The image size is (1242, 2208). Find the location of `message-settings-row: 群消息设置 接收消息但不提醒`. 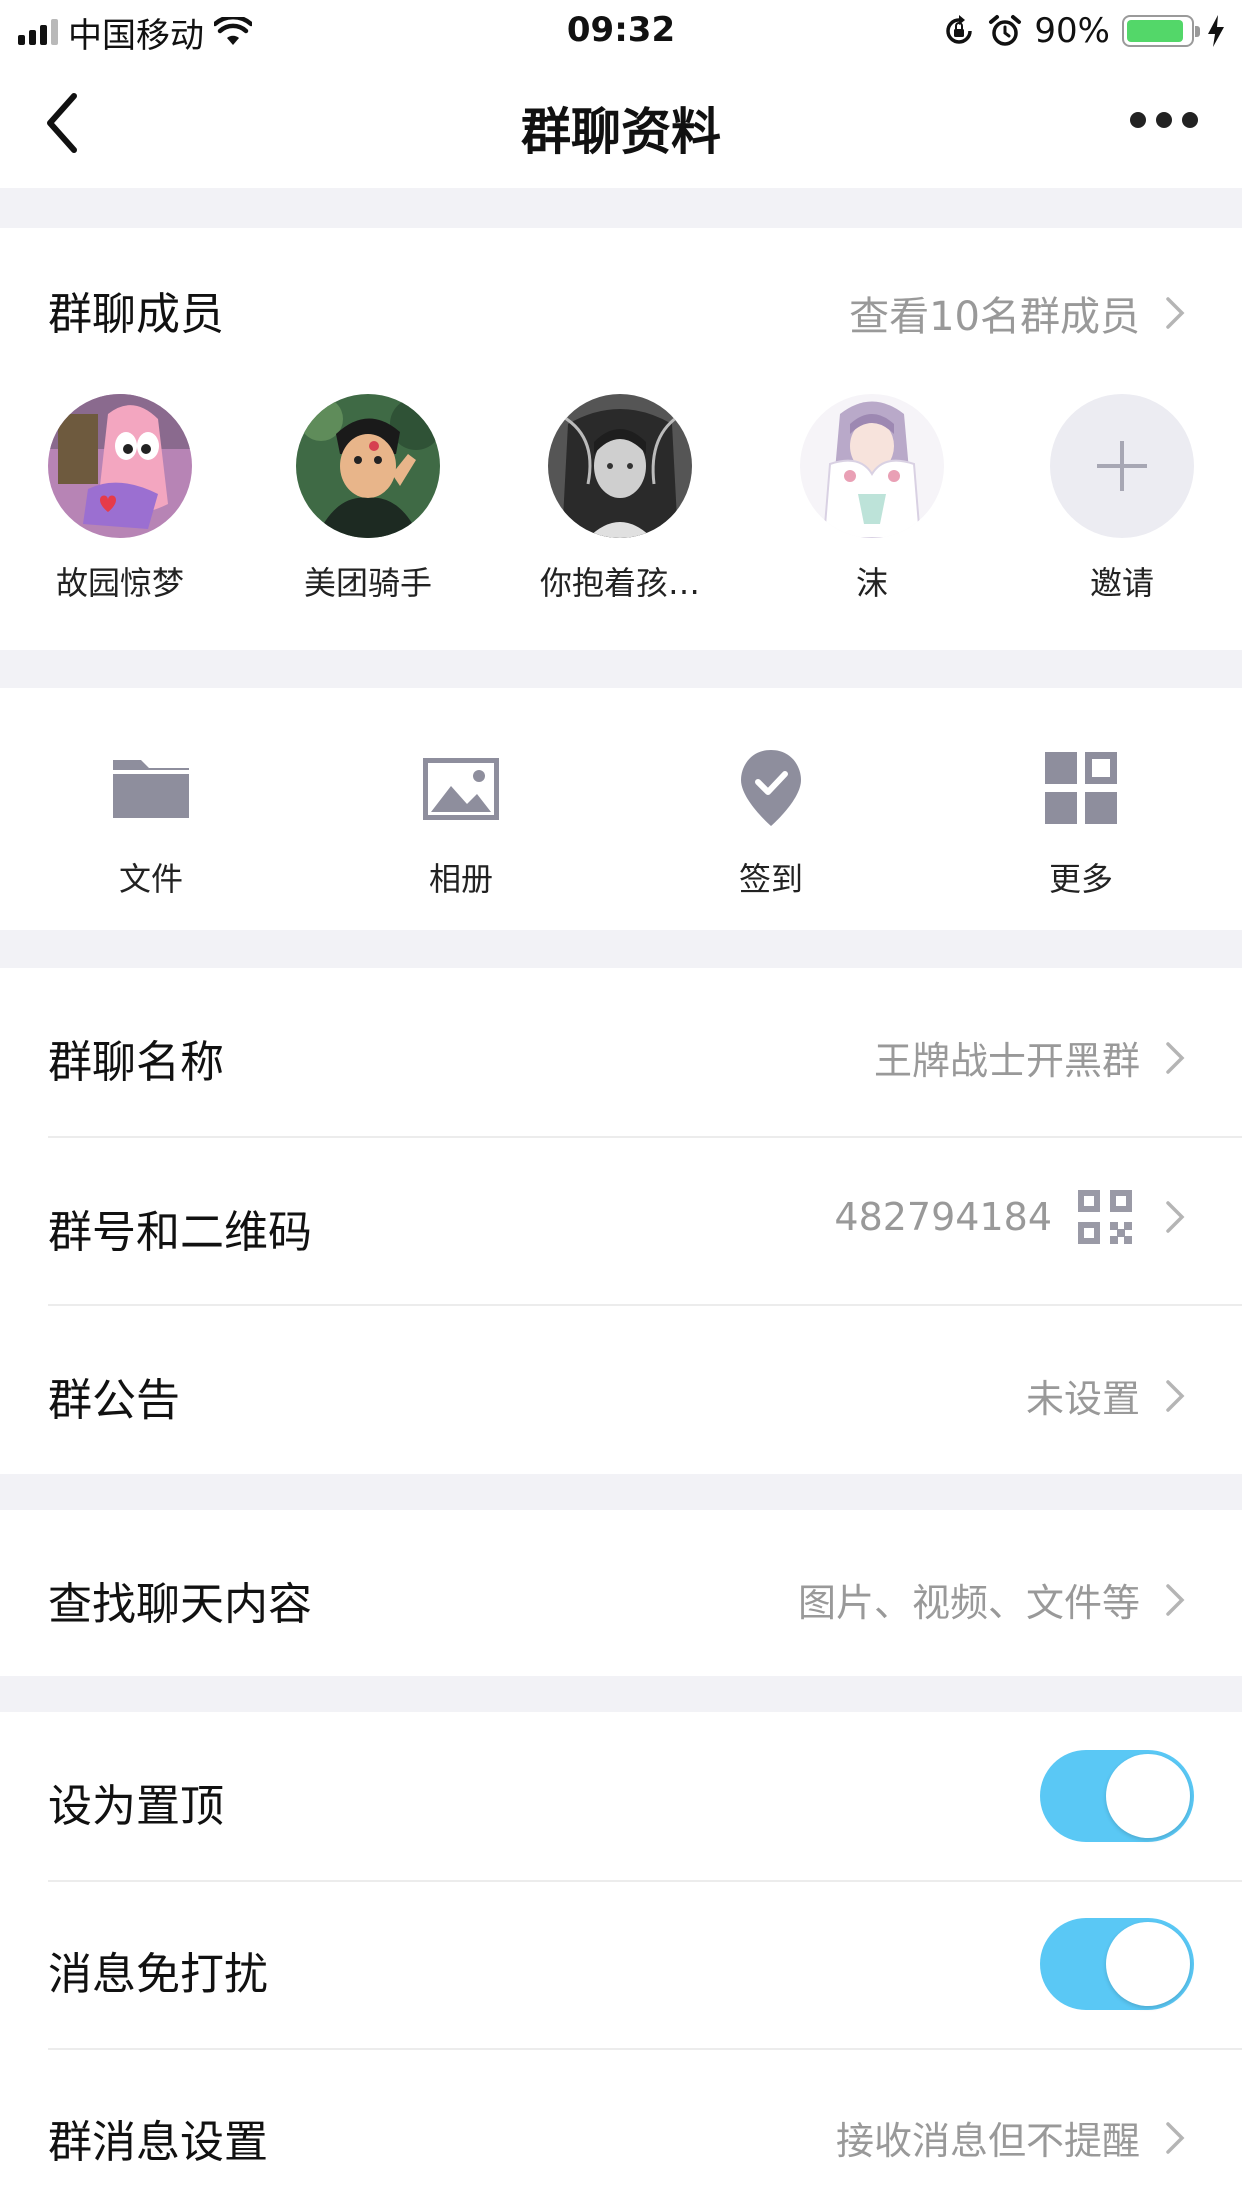

message-settings-row: 群消息设置 接收消息但不提醒 is located at coordinates (621, 2128).